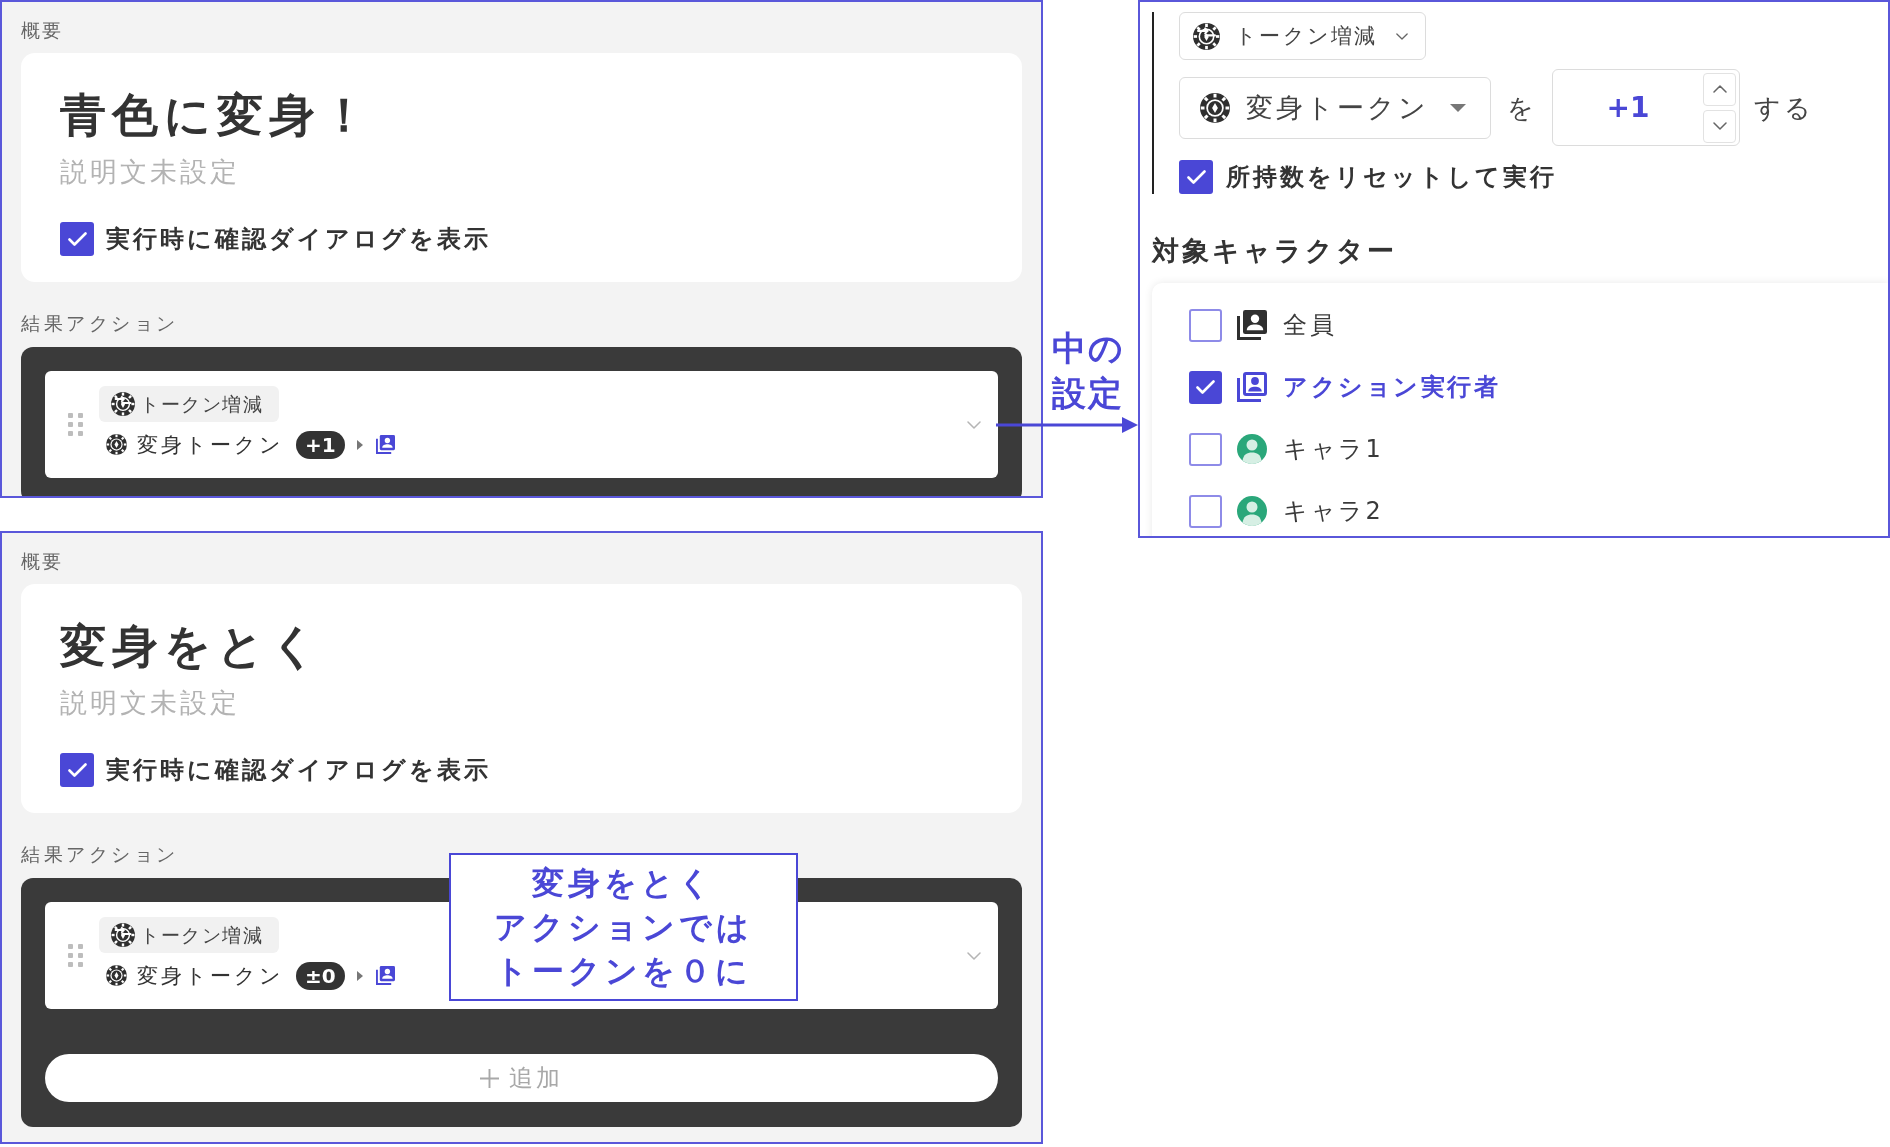  I want to click on connector-text: を, so click(1520, 108).